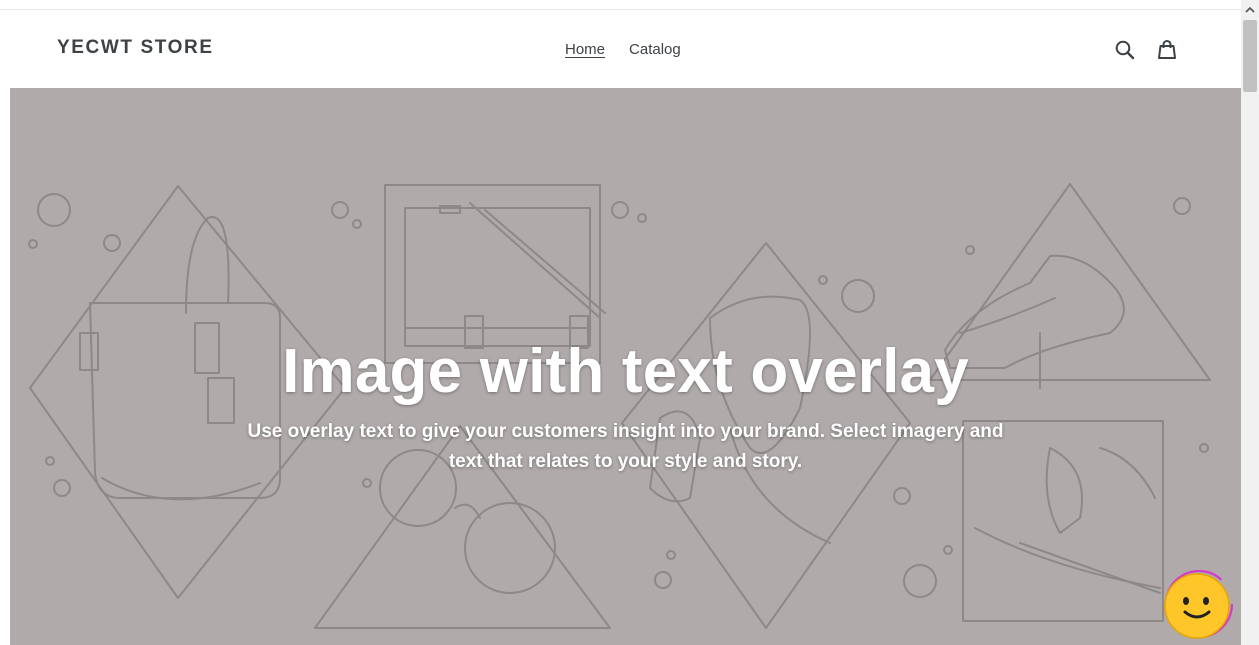  I want to click on site-header: YECWT STORE Home Catalog, so click(620, 49).